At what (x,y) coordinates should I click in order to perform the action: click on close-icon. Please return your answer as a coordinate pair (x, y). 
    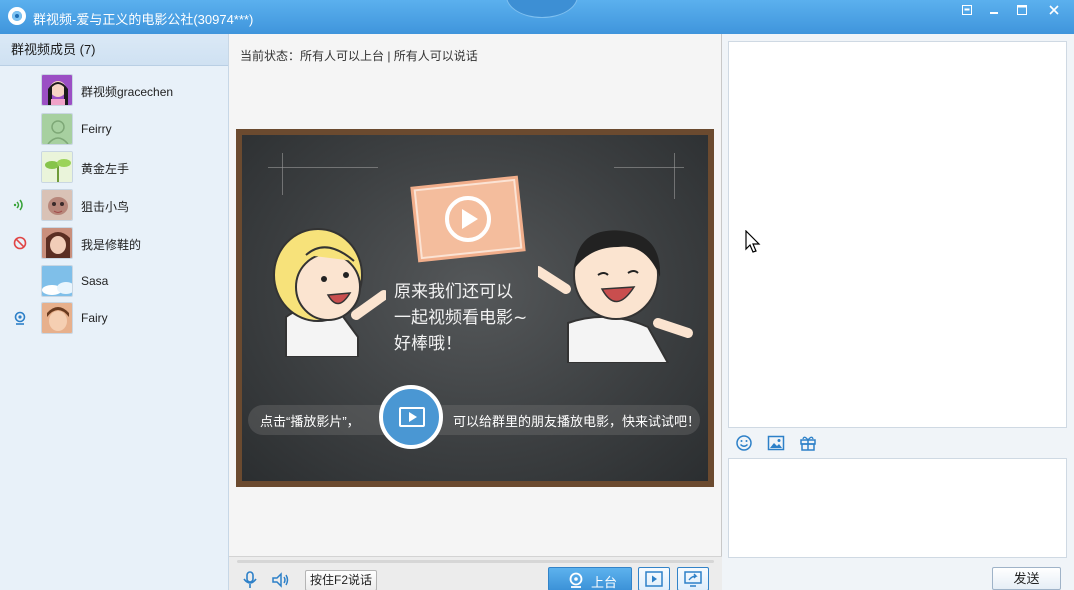
    Looking at the image, I should click on (1054, 10).